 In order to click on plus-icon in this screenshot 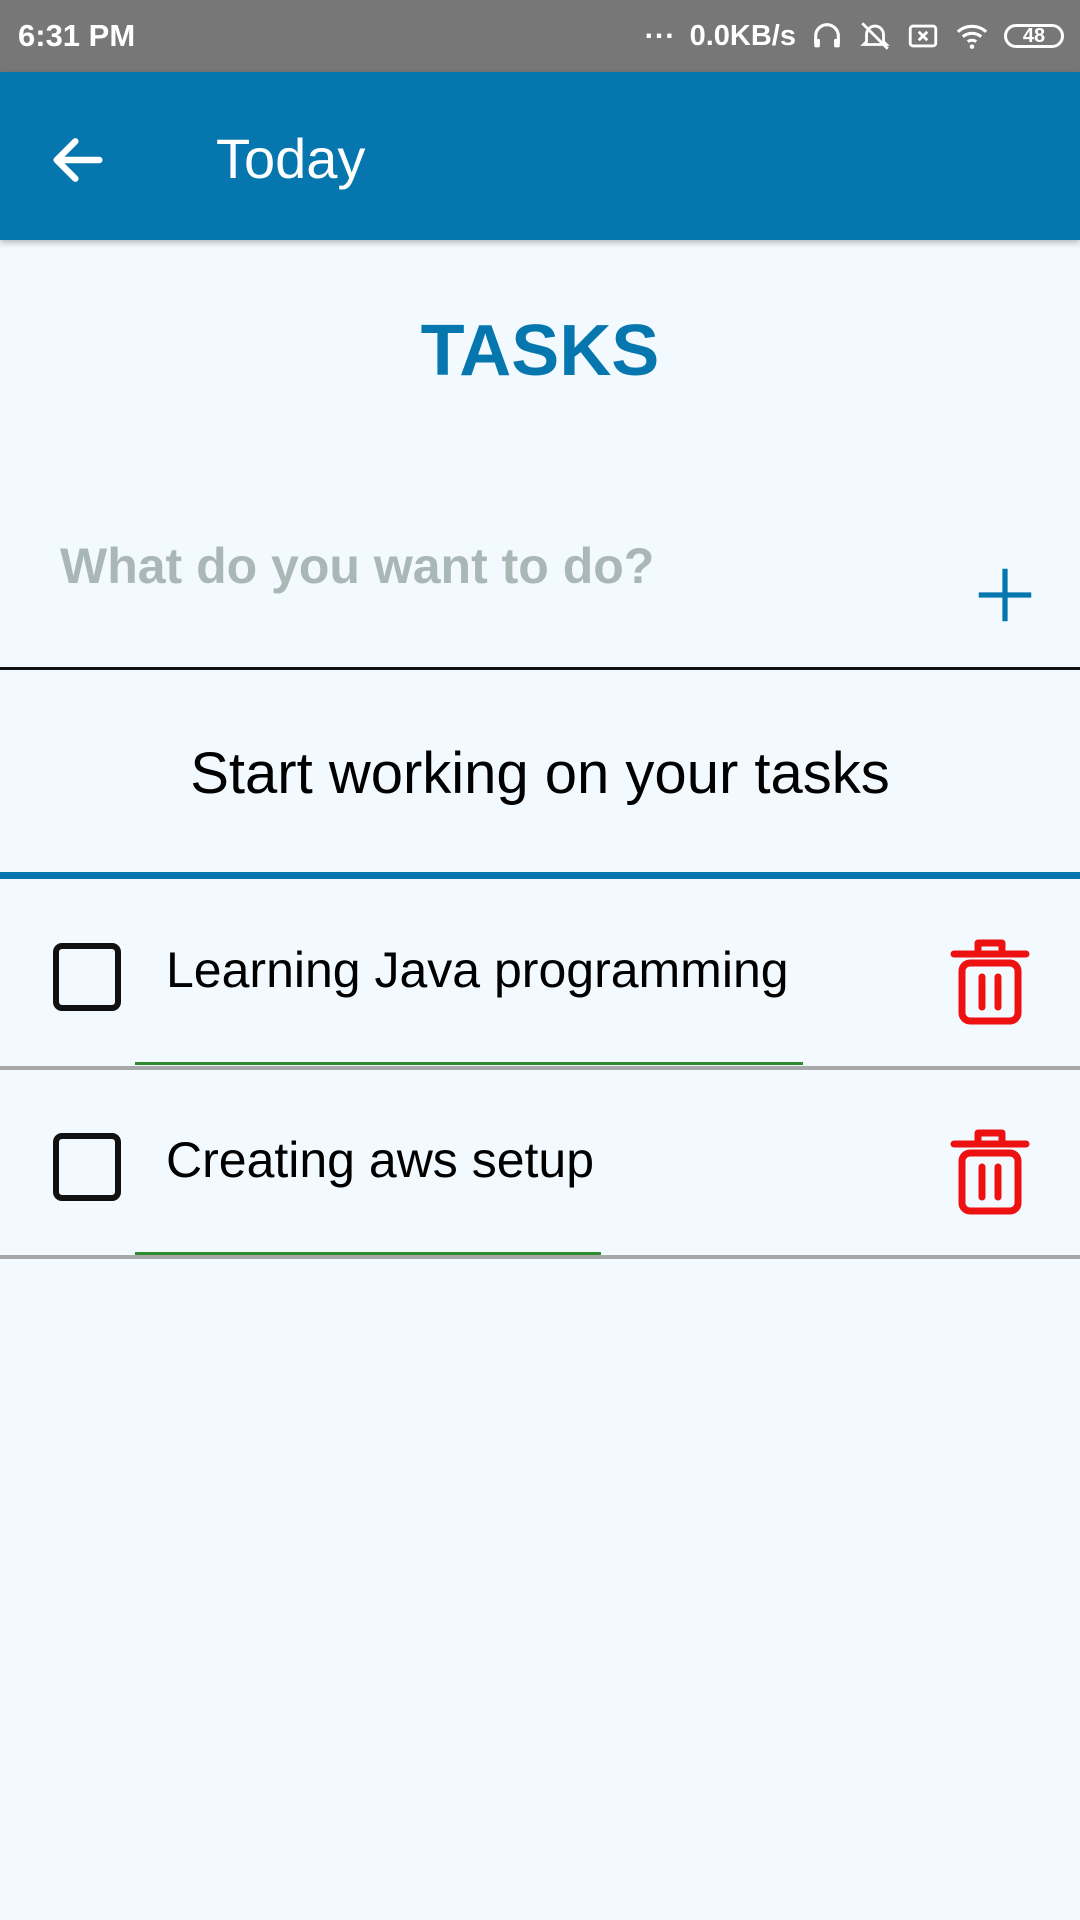, I will do `click(1005, 595)`.